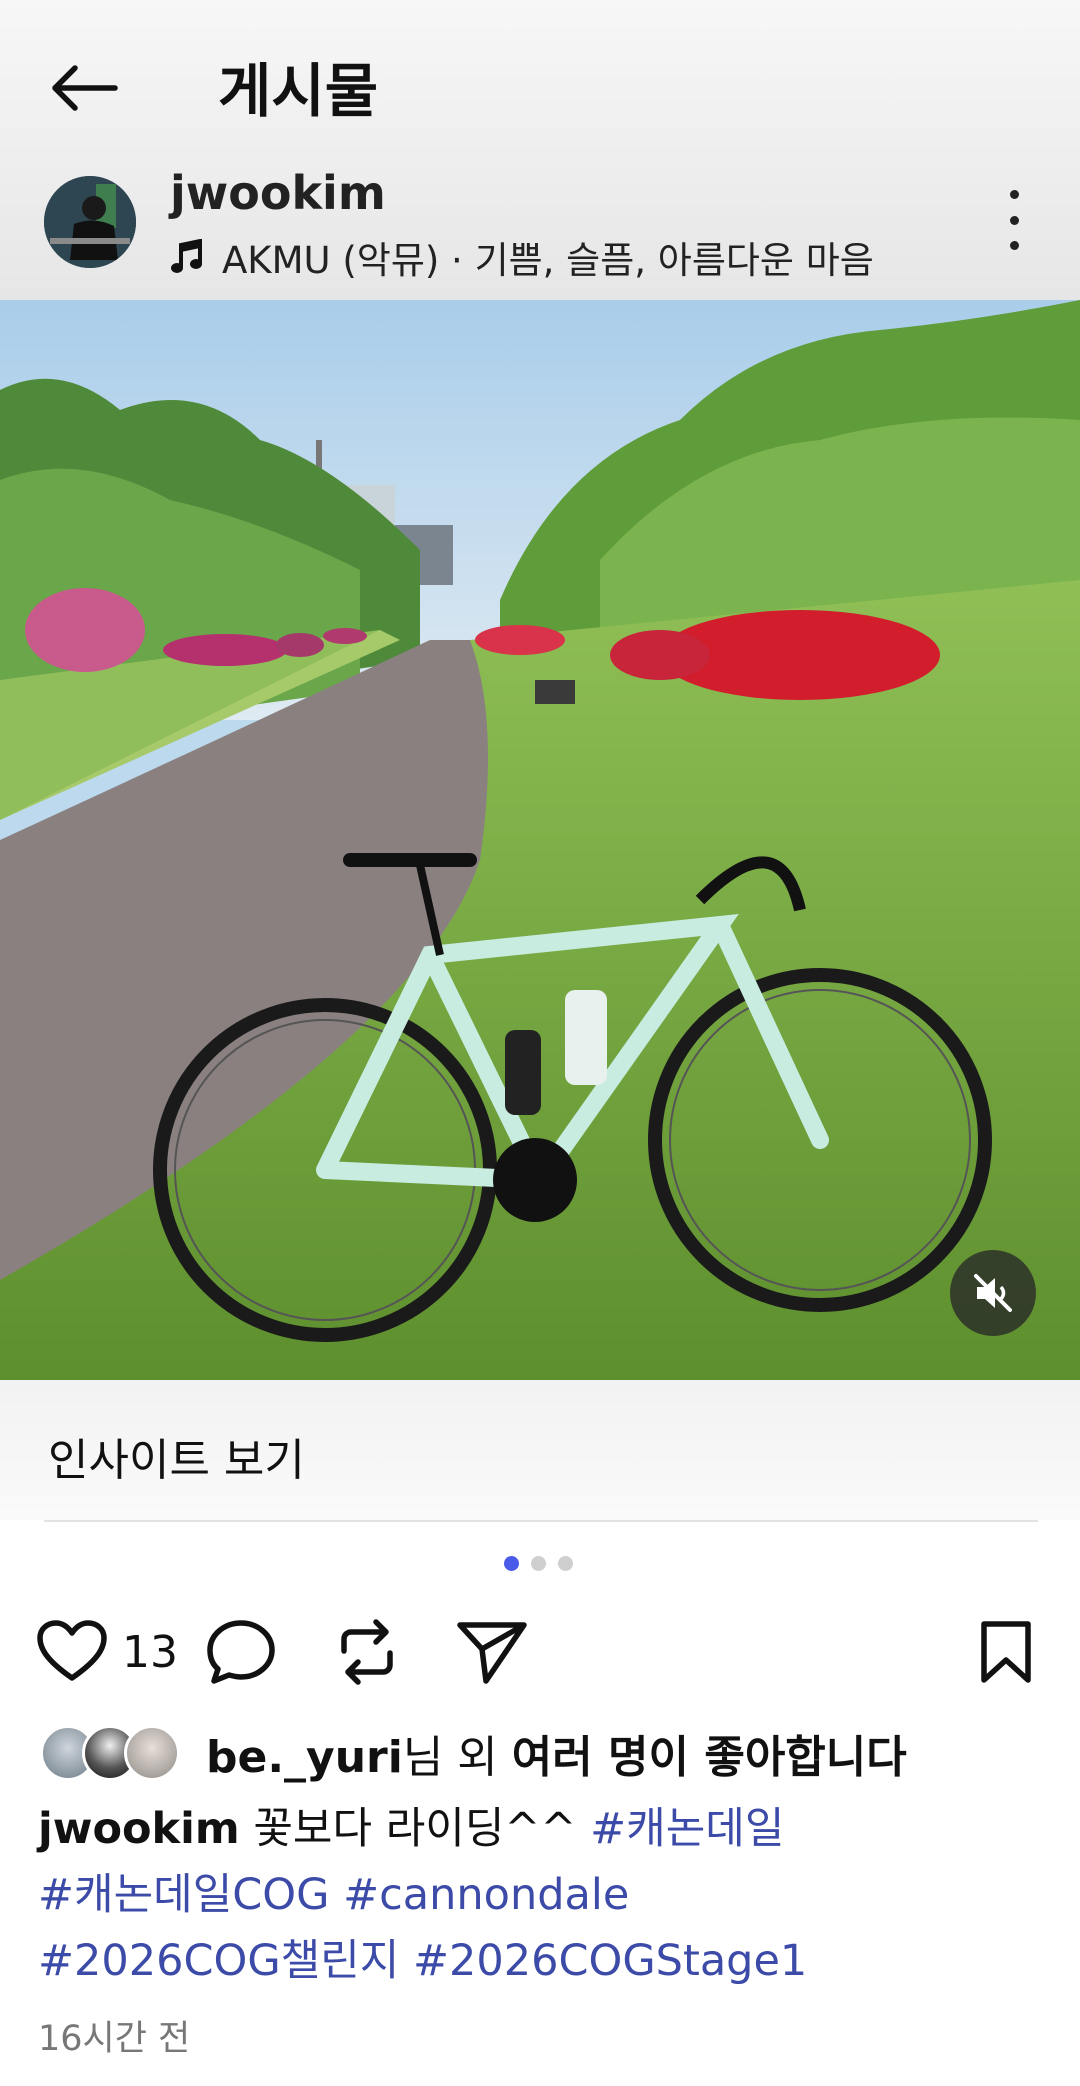 This screenshot has height=2086, width=1080. Describe the element at coordinates (90, 222) in the screenshot. I see `avatar` at that location.